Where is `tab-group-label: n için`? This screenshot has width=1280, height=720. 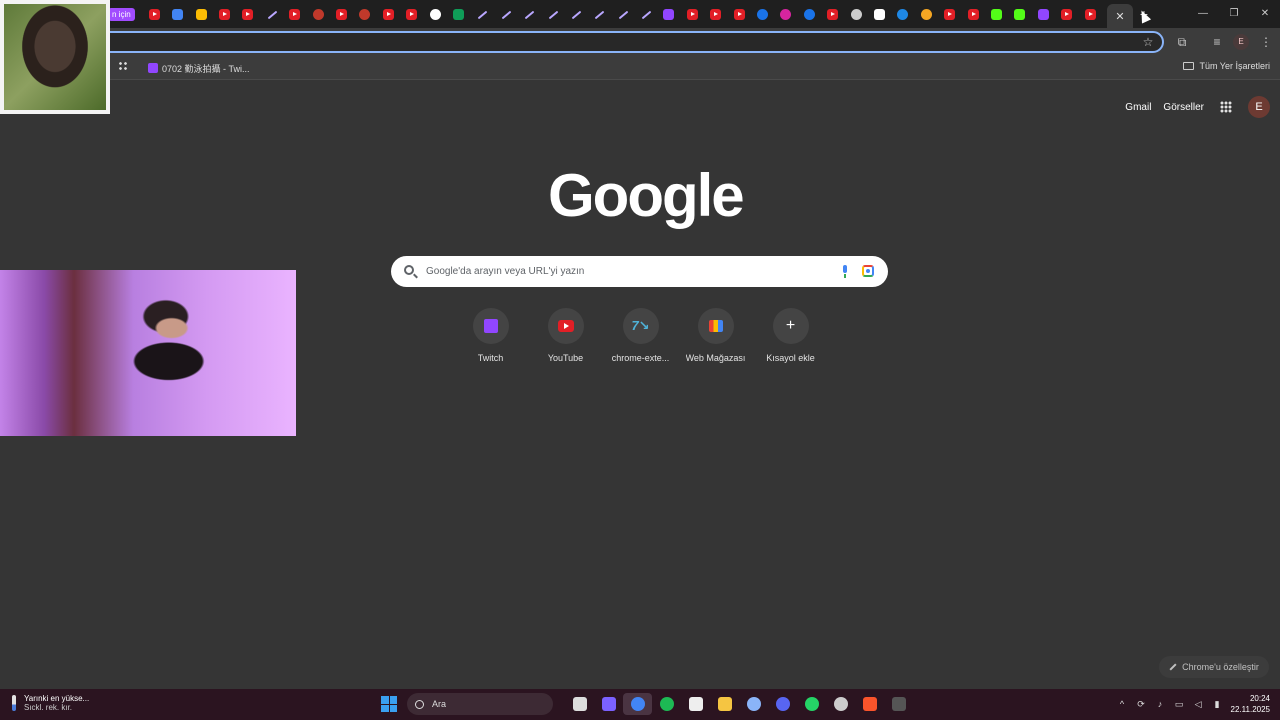
tab-group-label: n için is located at coordinates (121, 14).